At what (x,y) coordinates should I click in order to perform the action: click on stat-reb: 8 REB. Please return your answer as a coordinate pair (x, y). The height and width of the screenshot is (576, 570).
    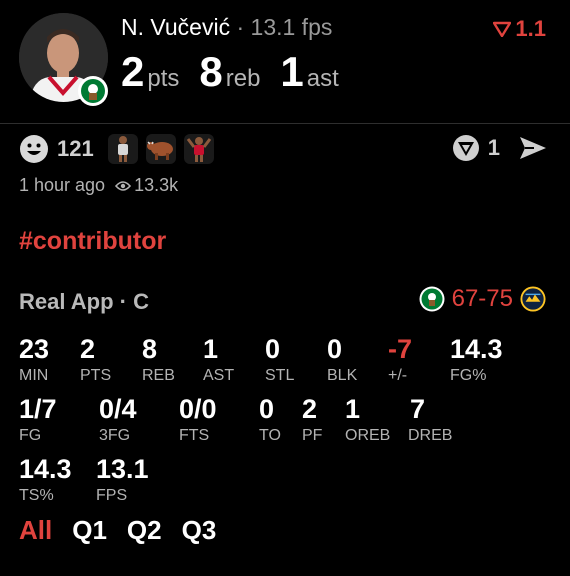
    Looking at the image, I should click on (158, 360).